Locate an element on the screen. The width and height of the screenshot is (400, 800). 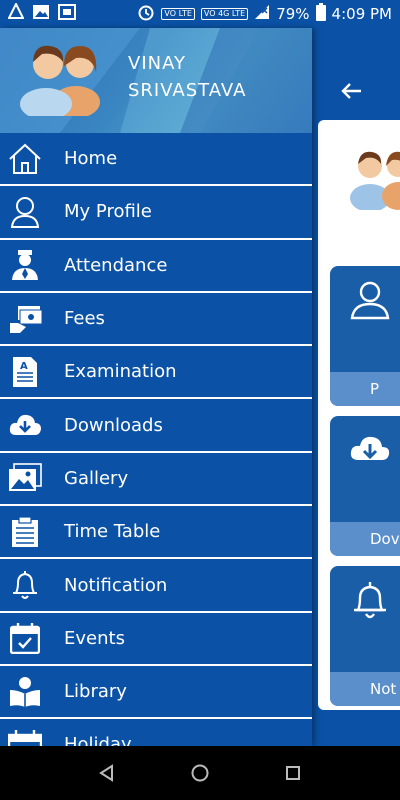
menu-label: Home is located at coordinates (91, 159).